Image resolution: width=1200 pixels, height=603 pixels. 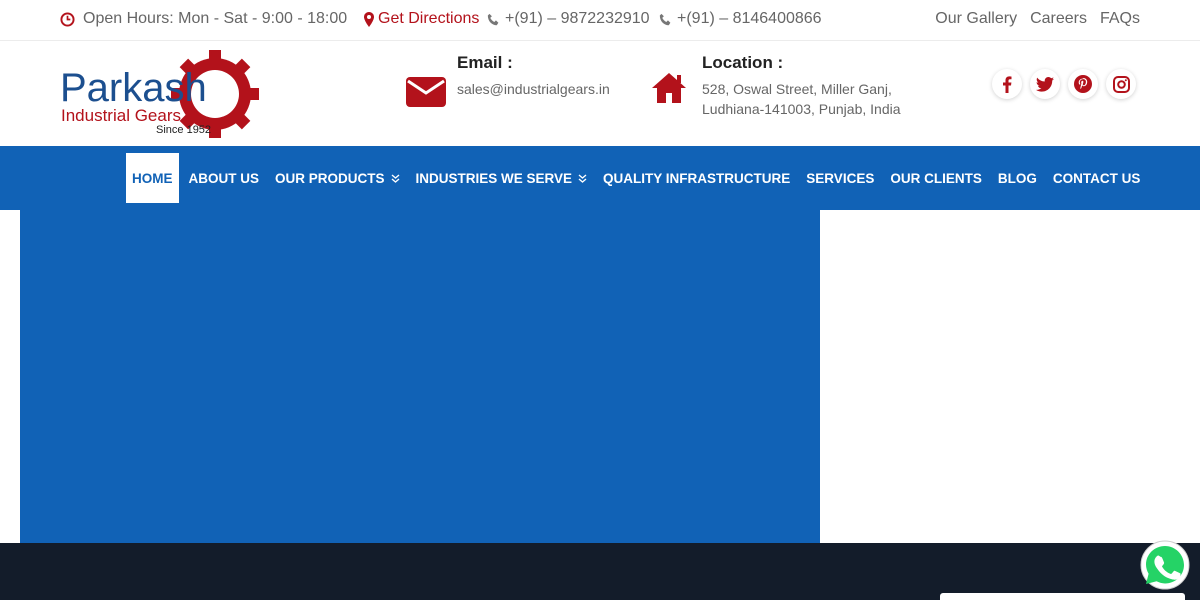 I want to click on nav-label: QUALITY INFRASTRUCTURE, so click(x=697, y=178).